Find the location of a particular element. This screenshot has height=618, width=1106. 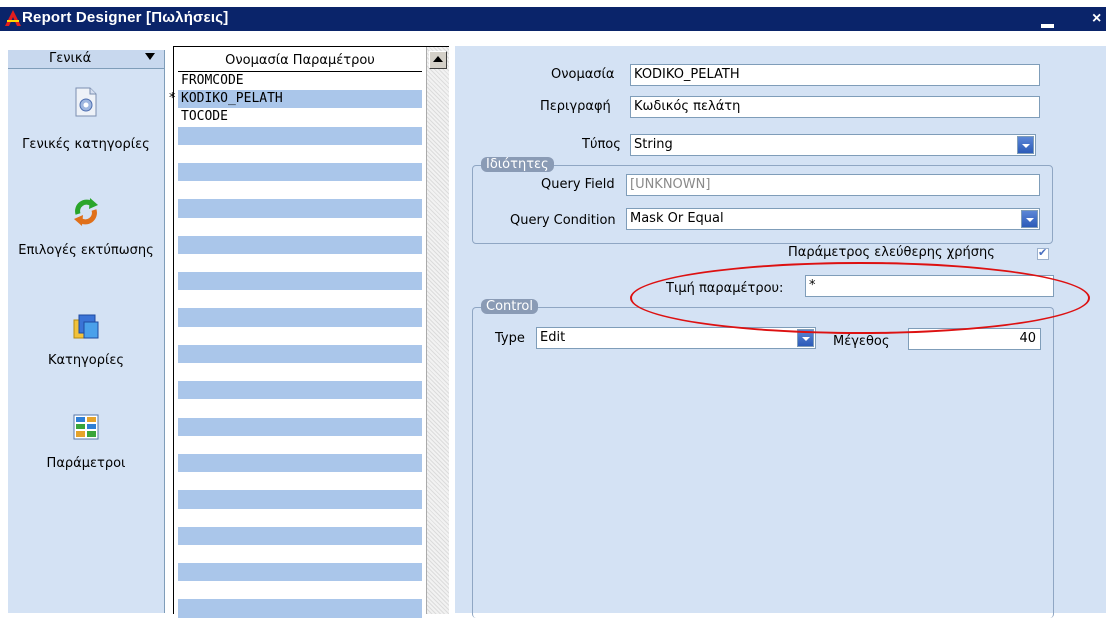

param-value-label: Τιμή παραμέτρου: is located at coordinates (725, 288).